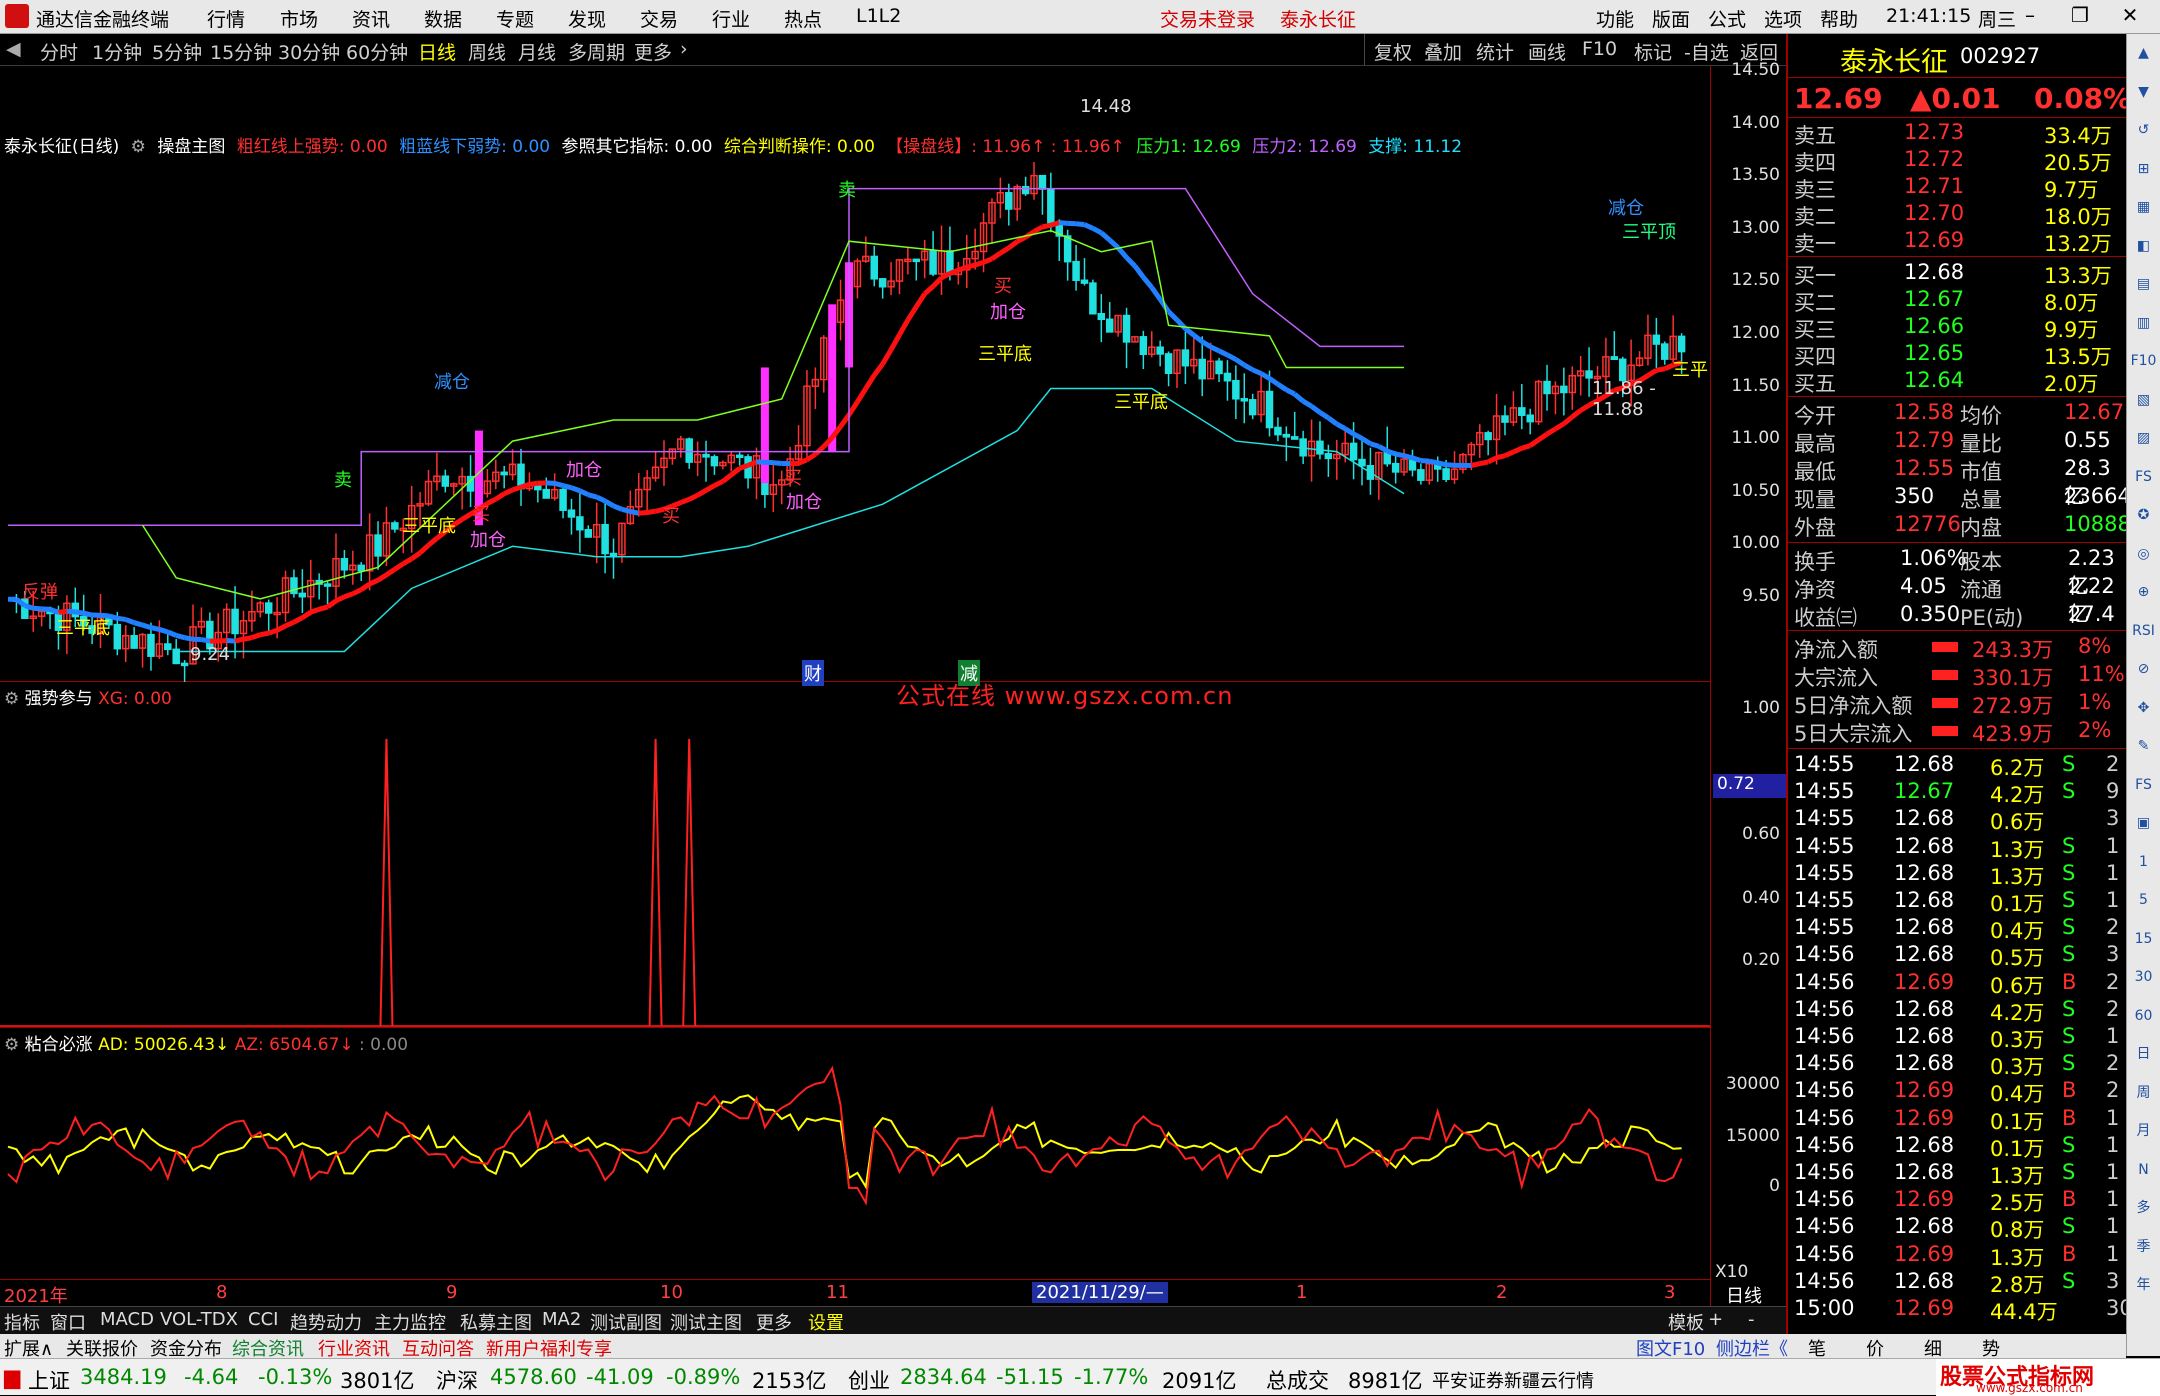  I want to click on period-60min: 60分钟, so click(377, 51).